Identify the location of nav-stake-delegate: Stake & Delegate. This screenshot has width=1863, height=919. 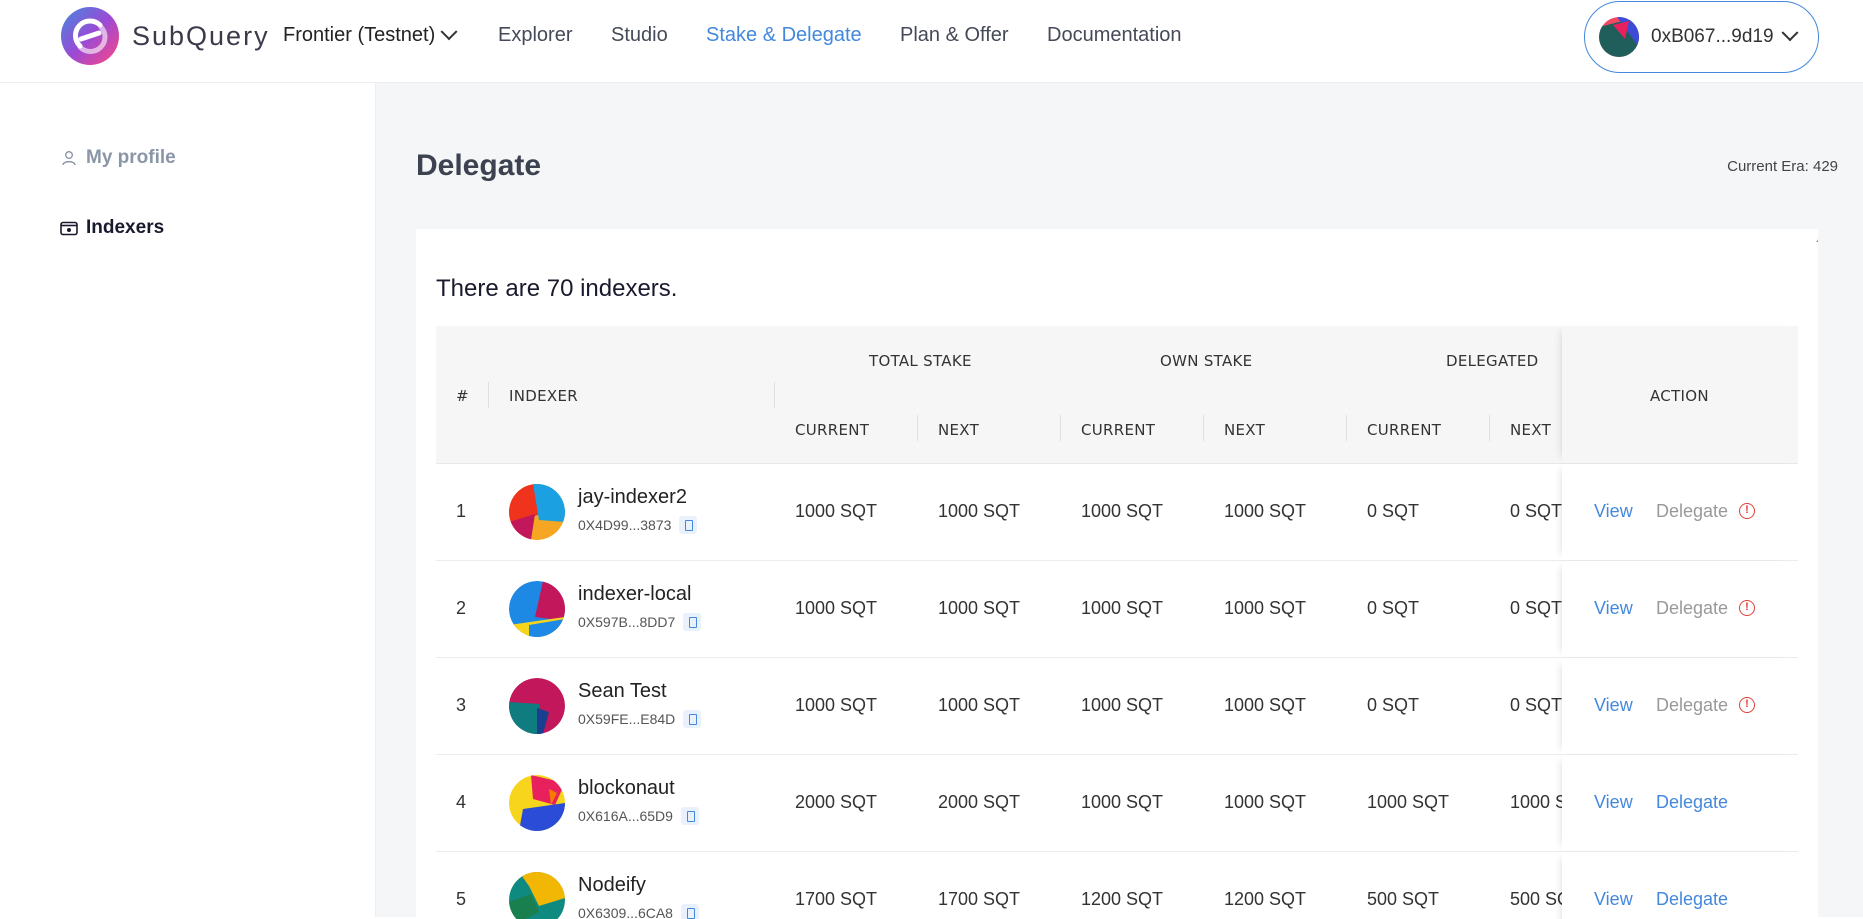
(784, 35).